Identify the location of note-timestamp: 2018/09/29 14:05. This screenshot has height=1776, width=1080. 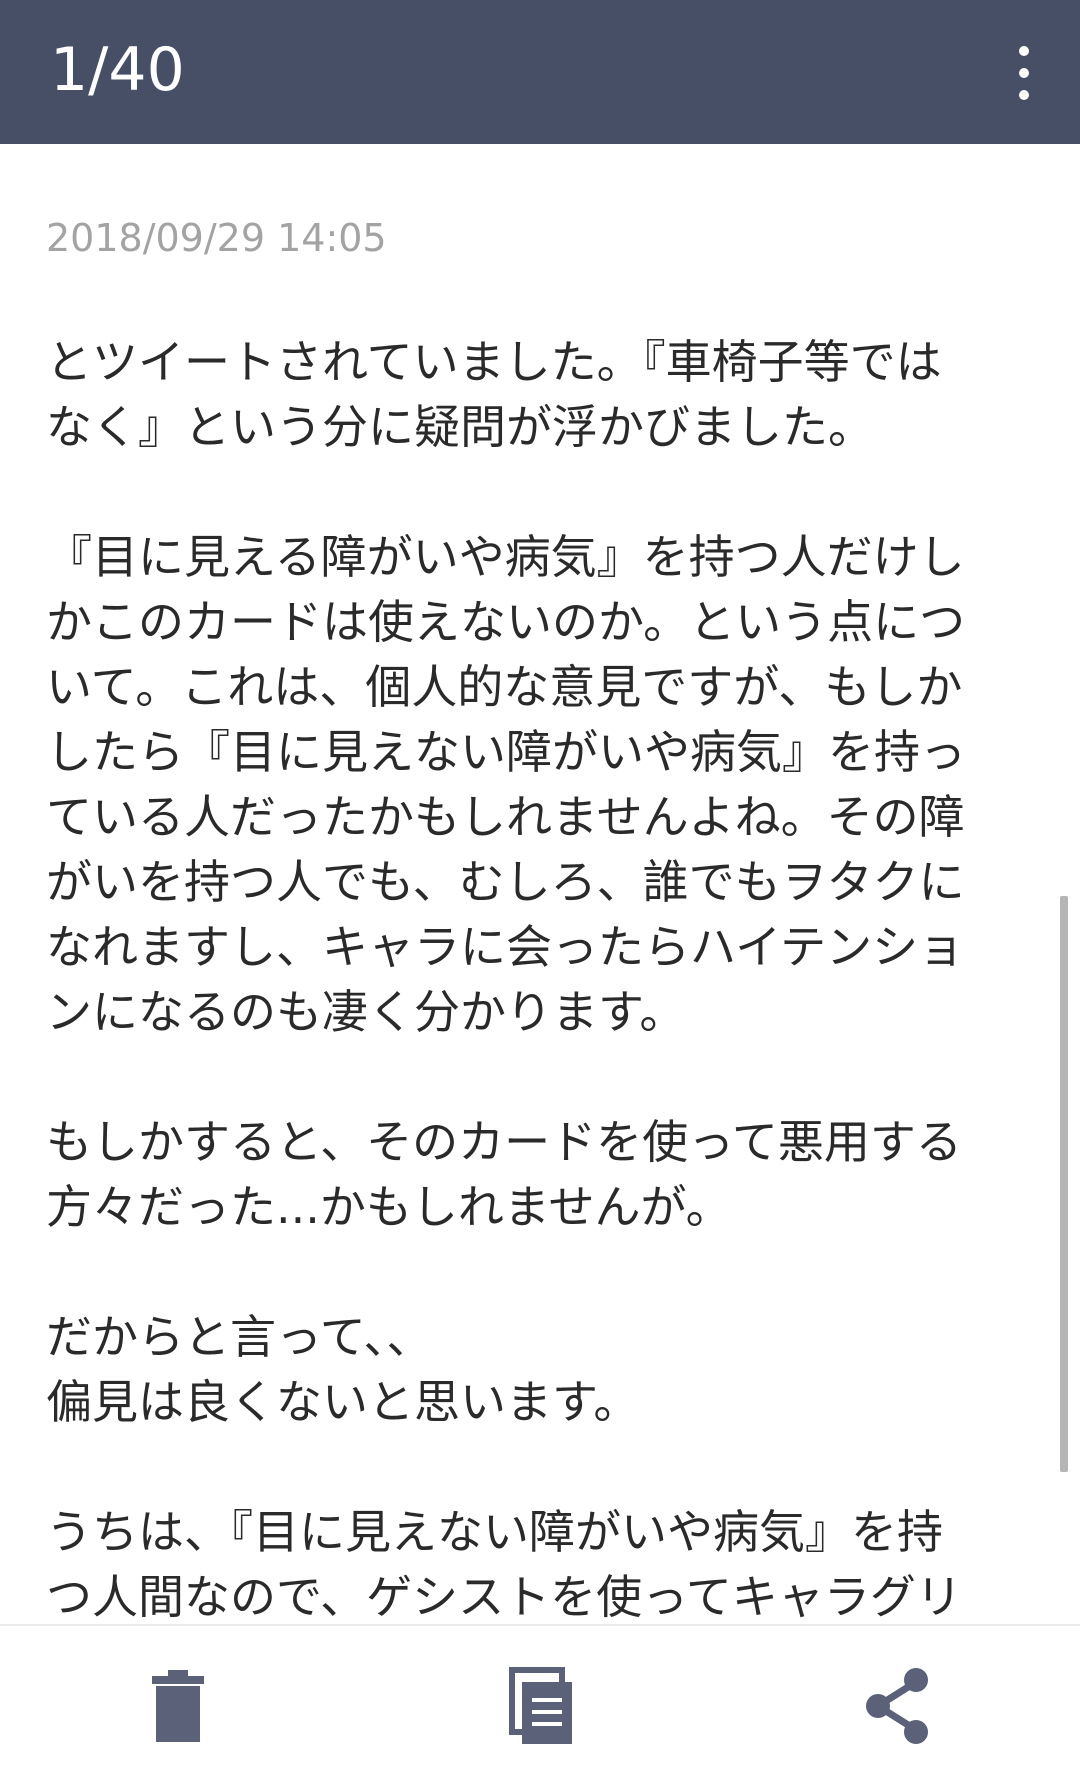
(216, 238).